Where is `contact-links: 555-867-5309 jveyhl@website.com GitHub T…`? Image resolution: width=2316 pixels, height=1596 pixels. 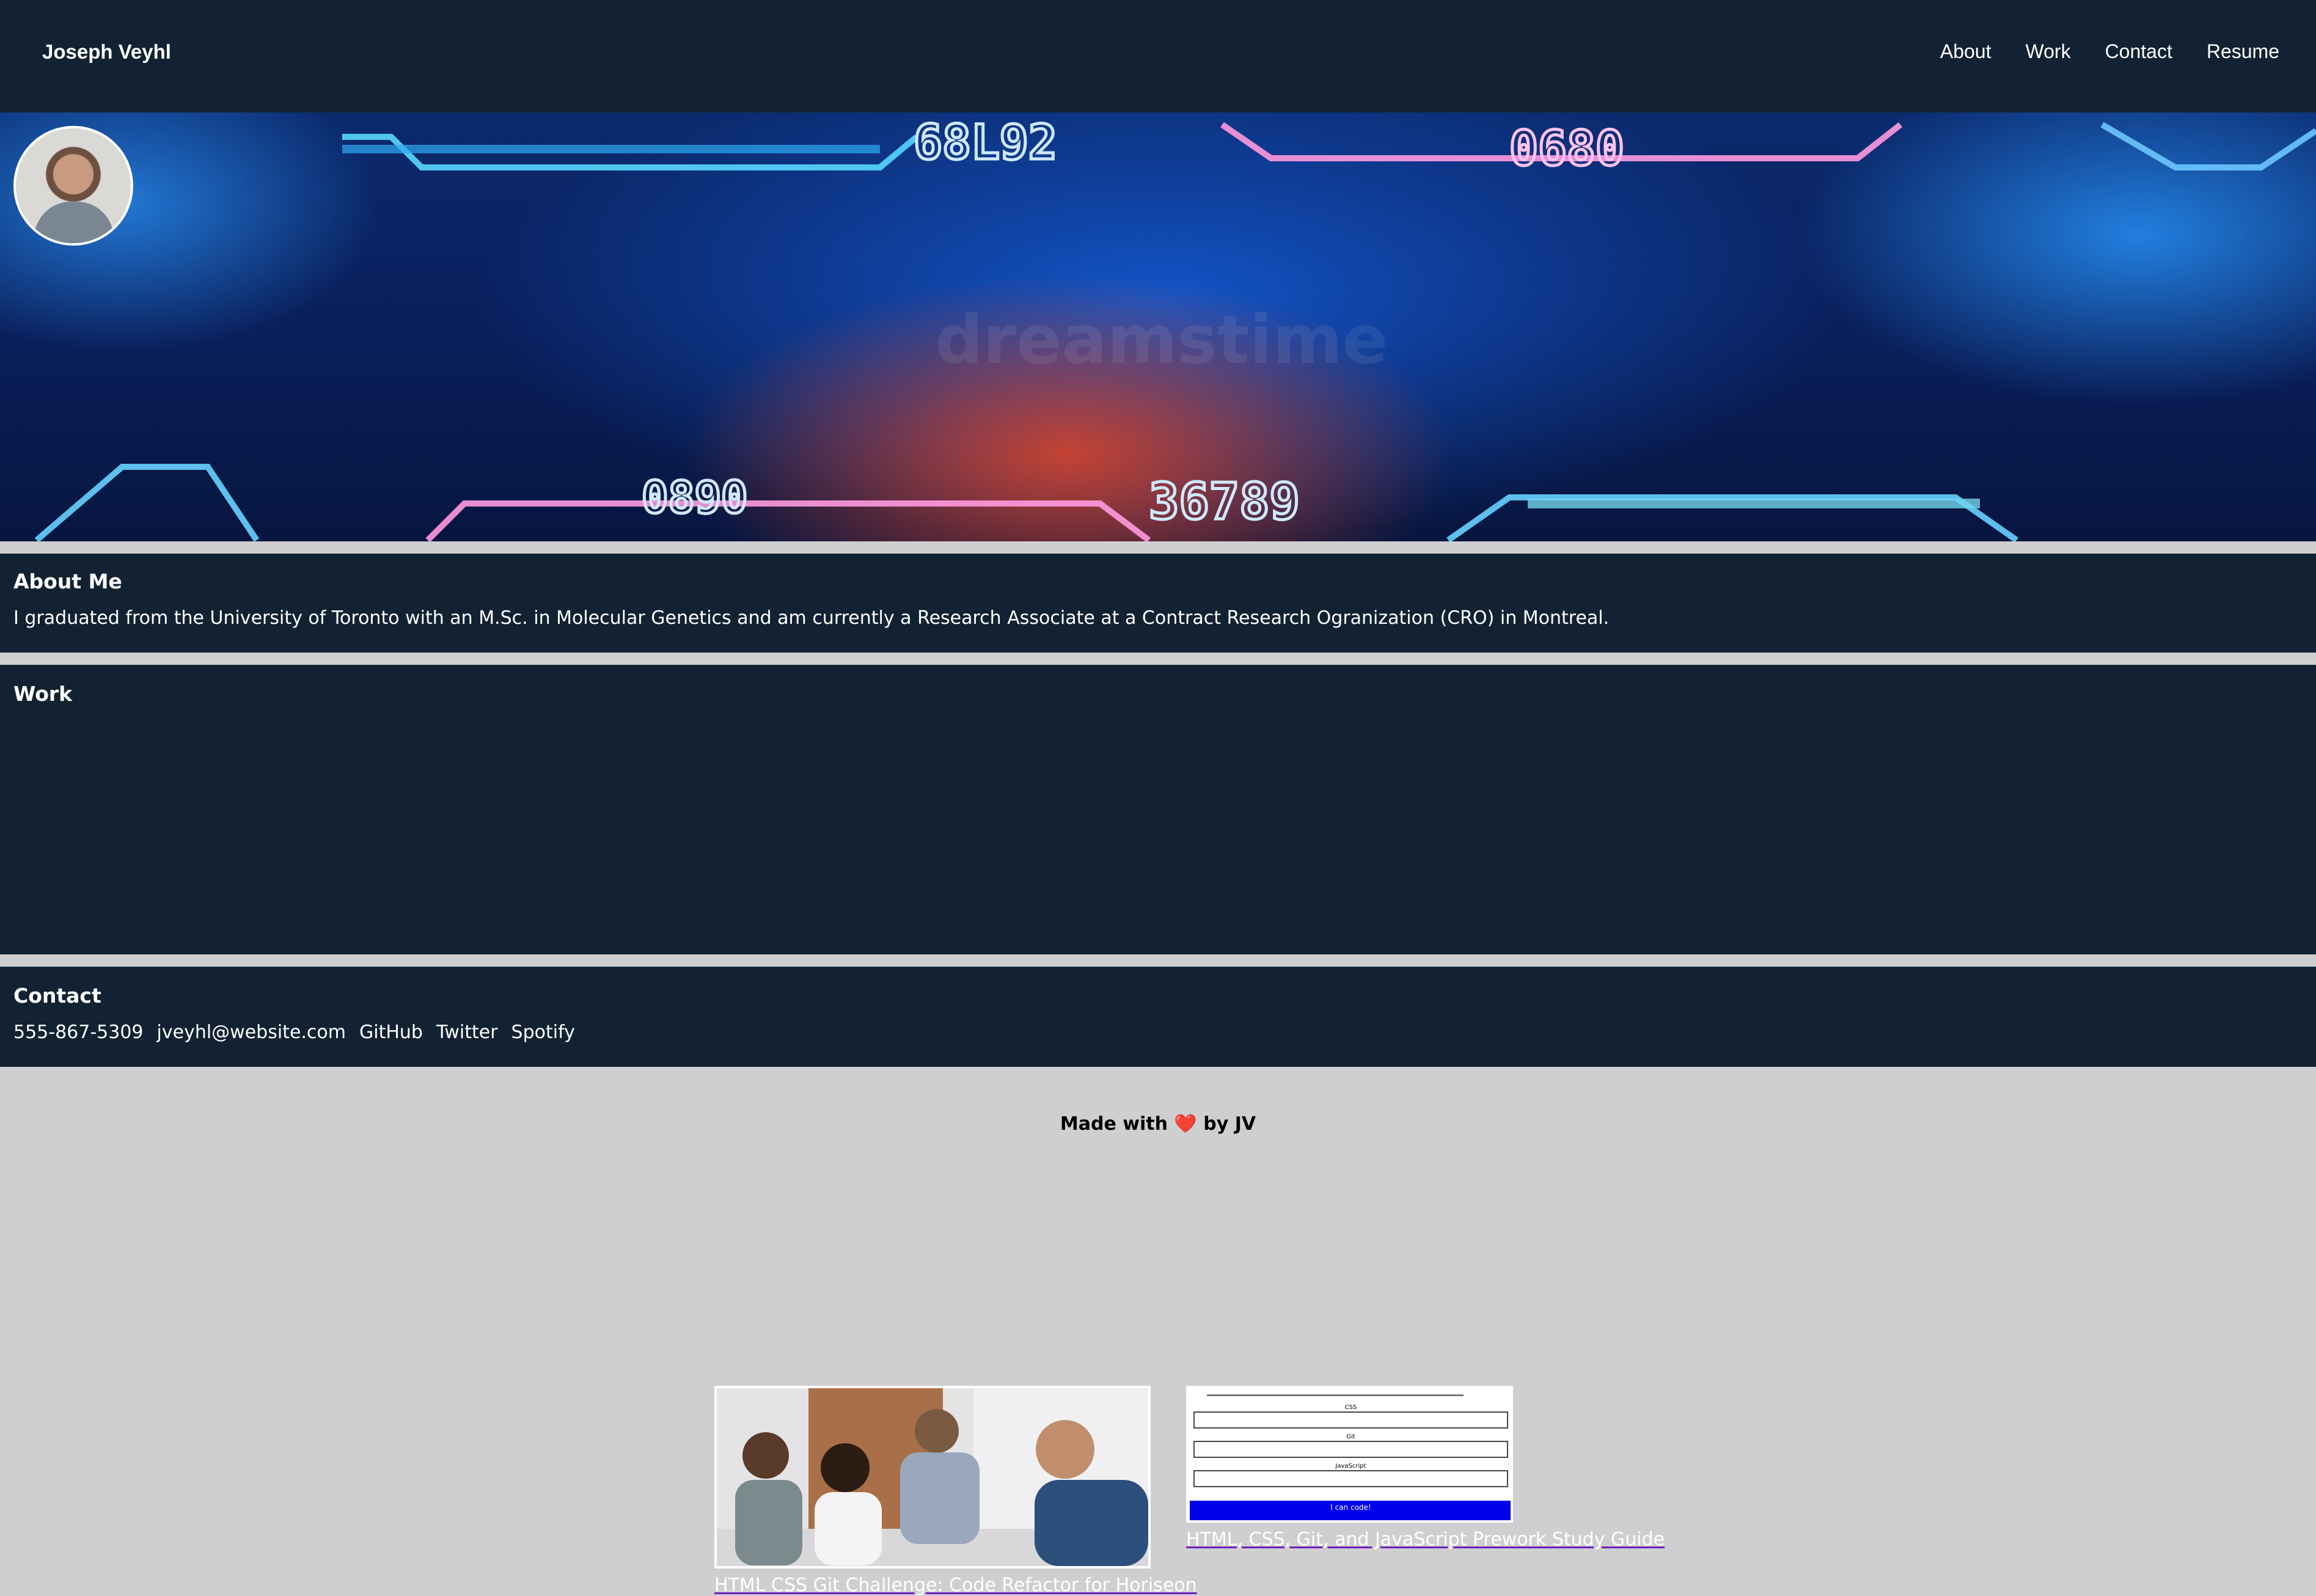
contact-links: 555-867-5309 jveyhl@website.com GitHub T… is located at coordinates (300, 1032).